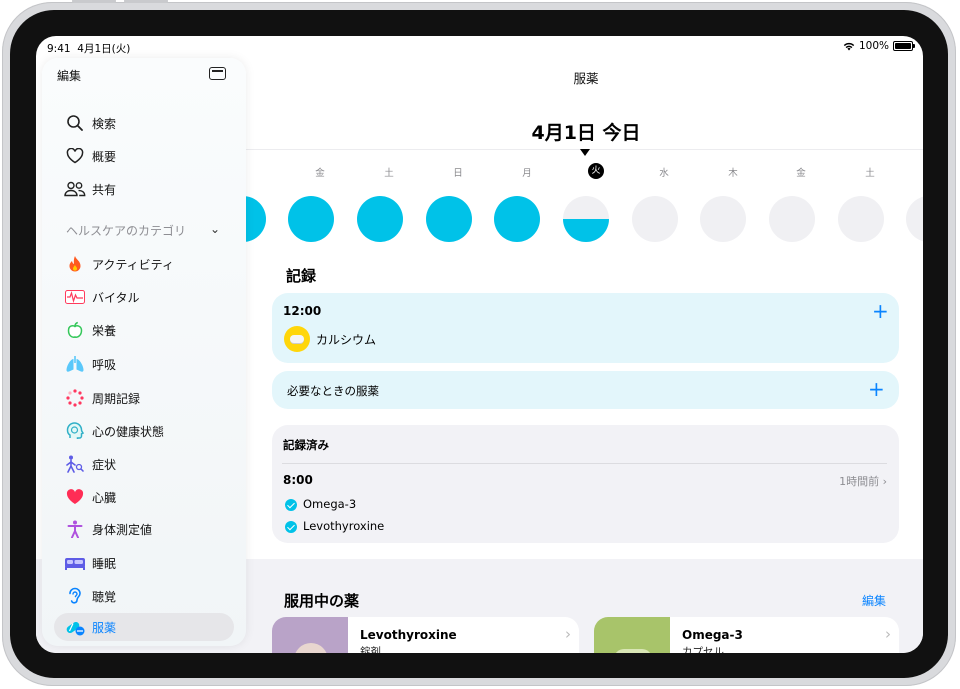  Describe the element at coordinates (291, 527) in the screenshot. I see `checkmark-icon` at that location.